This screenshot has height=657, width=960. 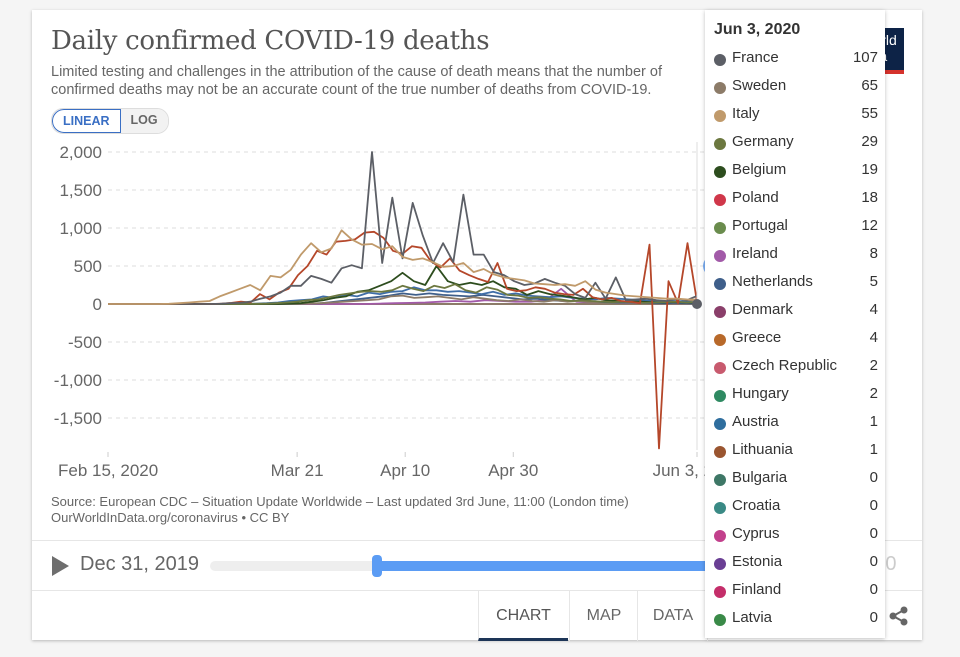 What do you see at coordinates (80, 190) in the screenshot?
I see `y-tick-label: 1,500` at bounding box center [80, 190].